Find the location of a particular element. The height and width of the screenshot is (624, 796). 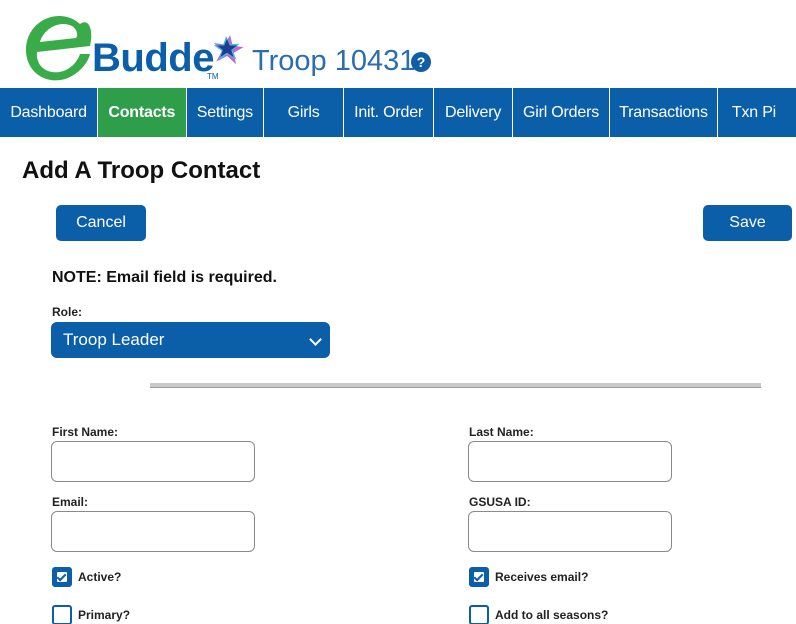

cancel-button: Cancel is located at coordinates (101, 223).